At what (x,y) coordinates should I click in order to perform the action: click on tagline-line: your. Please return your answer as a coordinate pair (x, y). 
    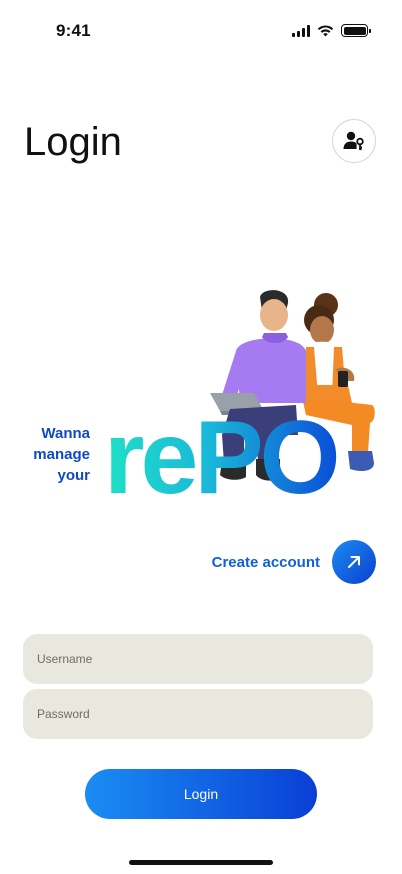
    Looking at the image, I should click on (73, 475).